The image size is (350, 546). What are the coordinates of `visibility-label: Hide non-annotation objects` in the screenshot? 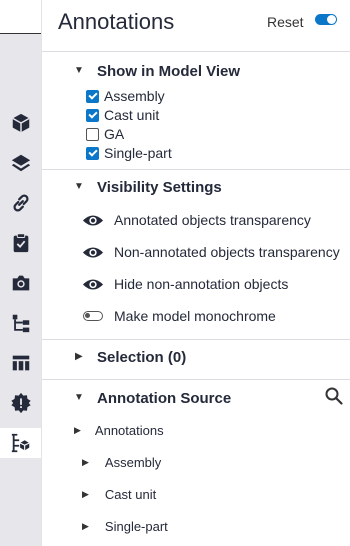 It's located at (201, 284).